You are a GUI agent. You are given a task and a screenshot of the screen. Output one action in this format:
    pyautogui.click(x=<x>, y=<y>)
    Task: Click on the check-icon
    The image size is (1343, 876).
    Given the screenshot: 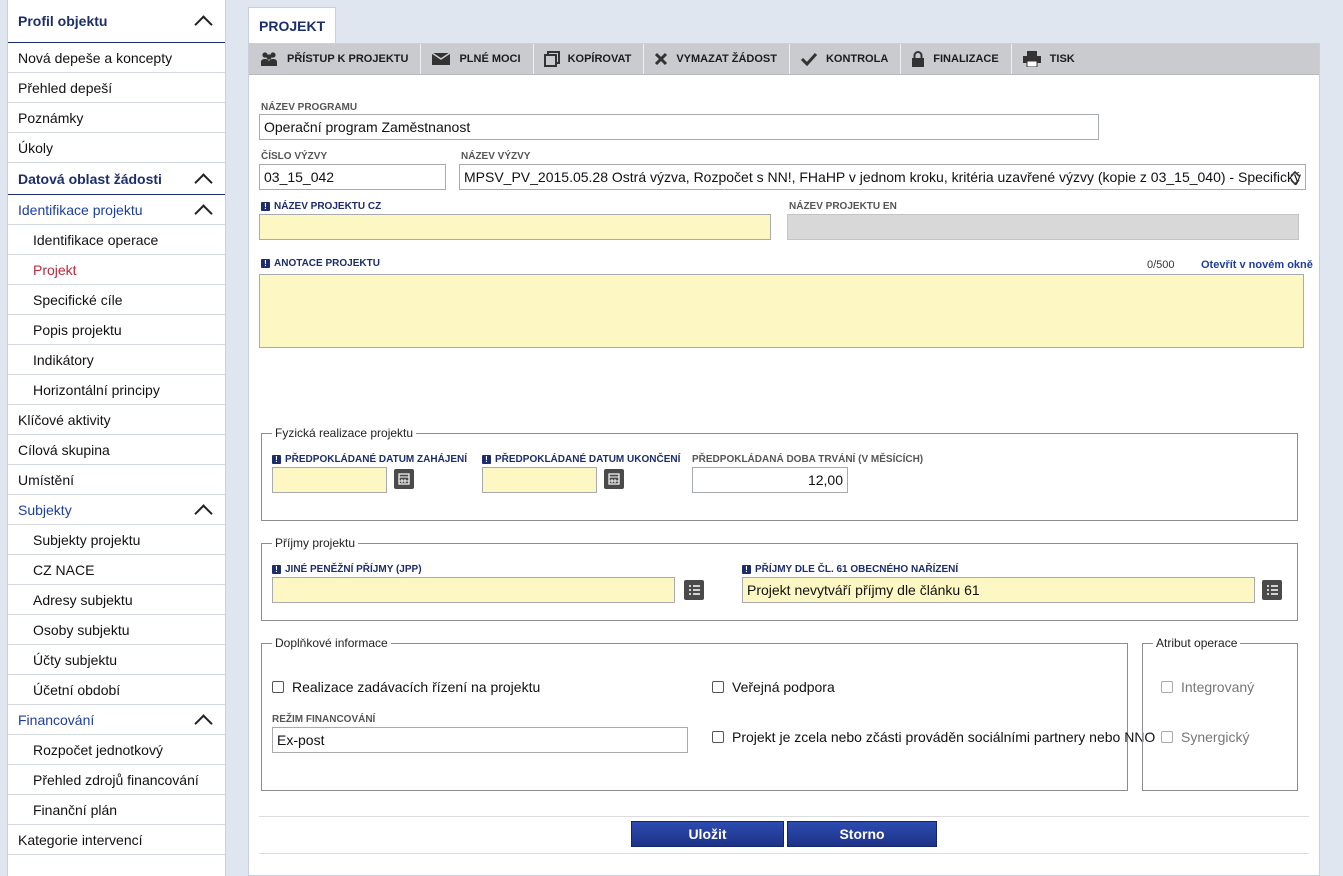 What is the action you would take?
    pyautogui.click(x=809, y=59)
    